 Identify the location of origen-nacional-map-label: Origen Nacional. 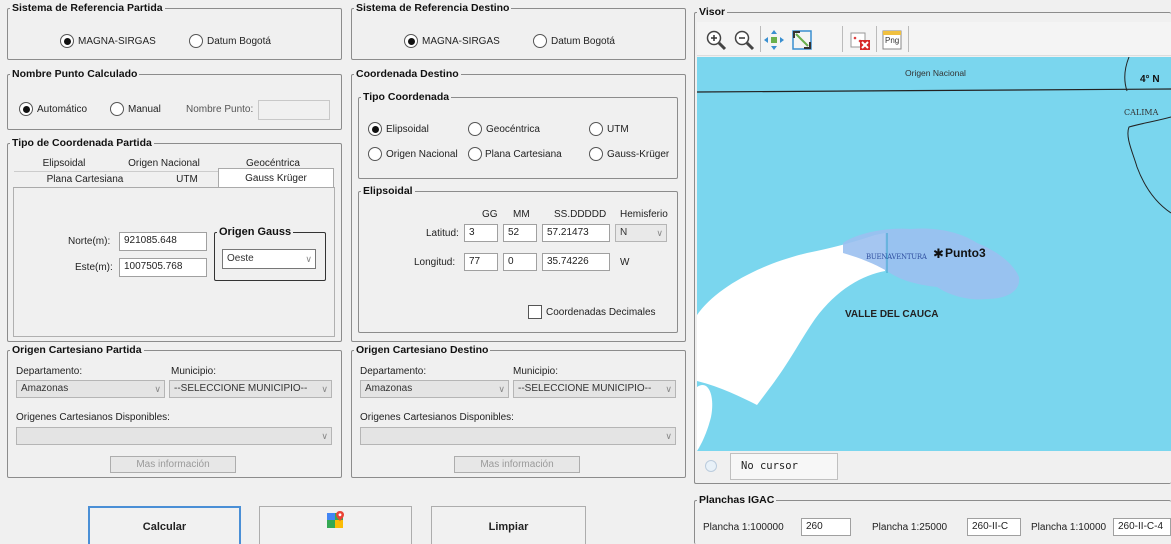
(935, 73).